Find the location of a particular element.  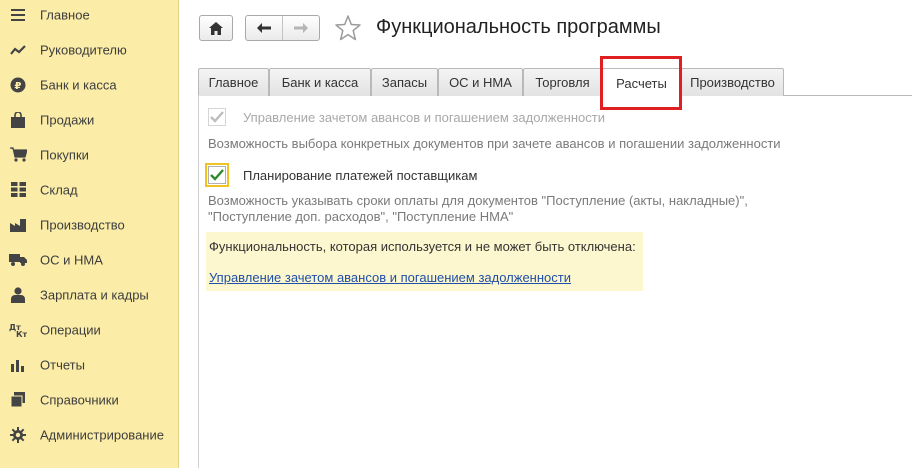

arrow-right-icon is located at coordinates (300, 28).